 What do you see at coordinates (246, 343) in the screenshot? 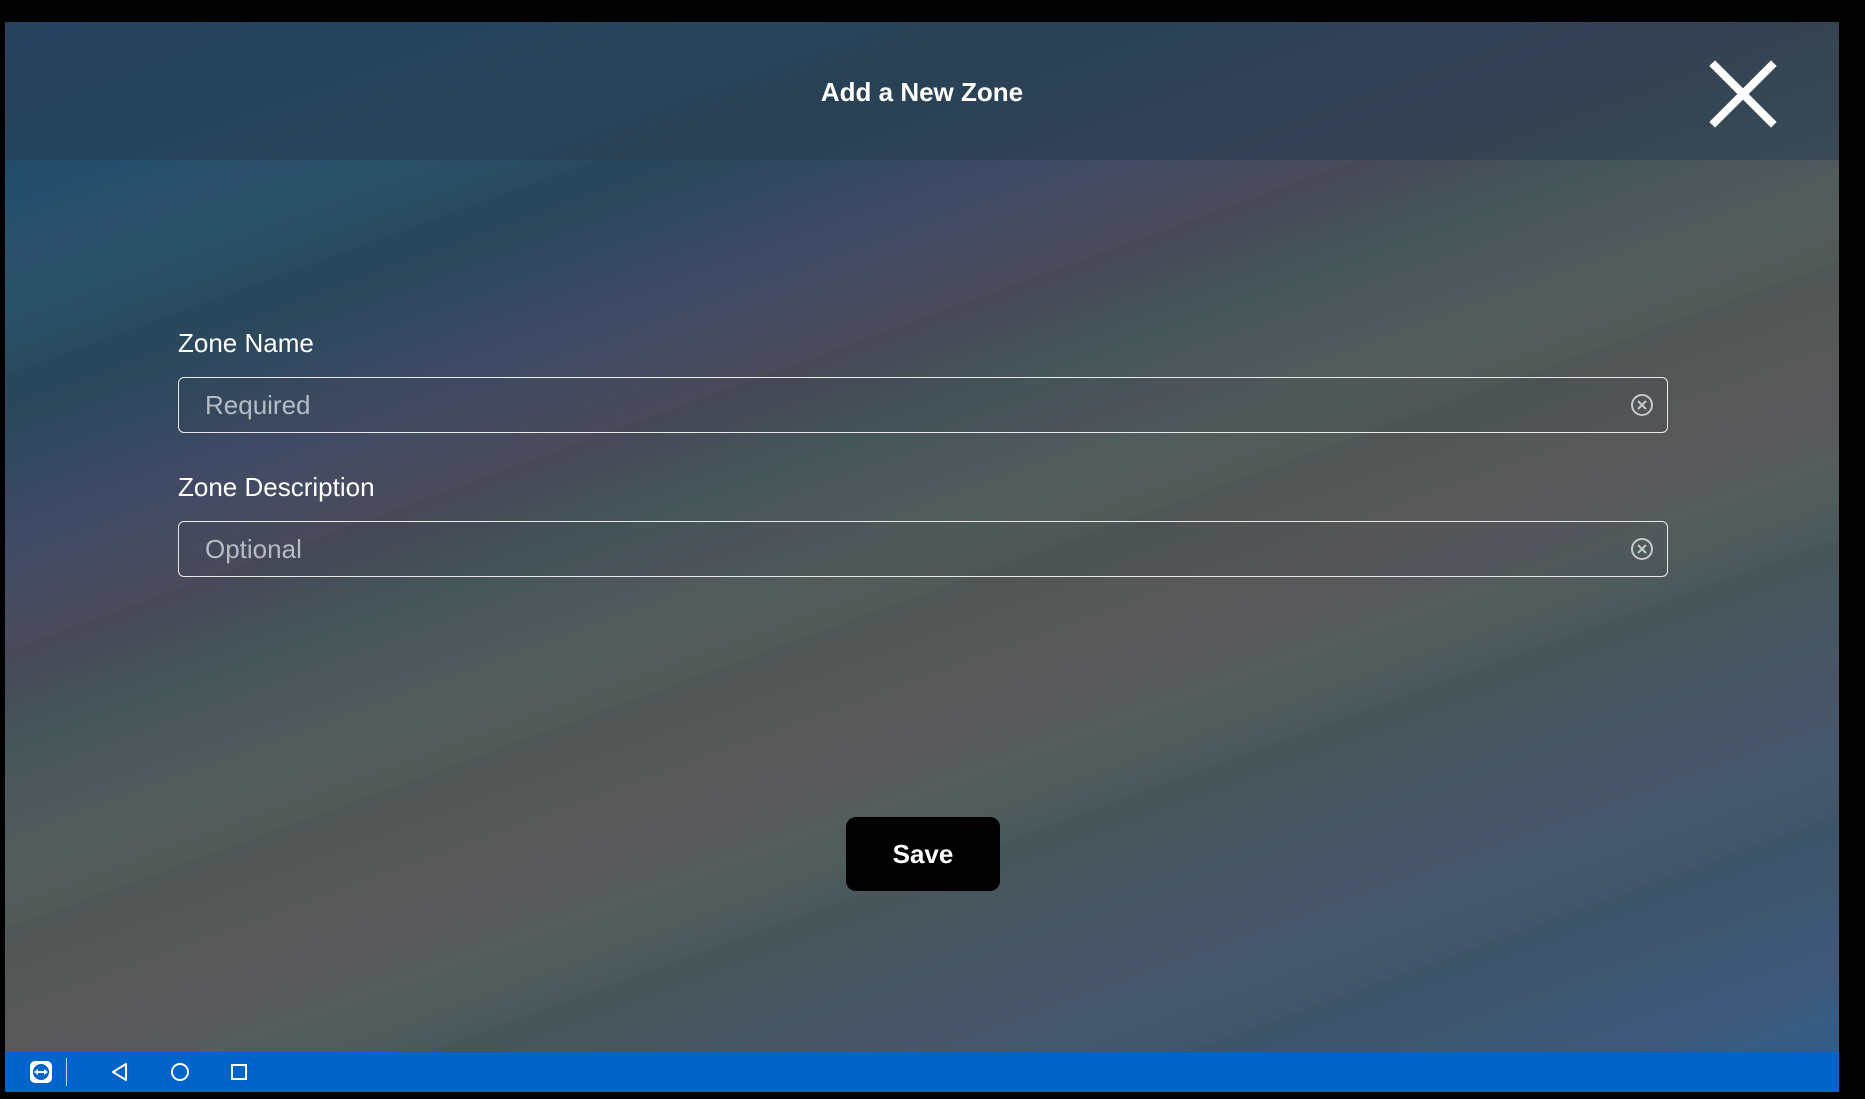
I see `zone-name-label: Zone Name` at bounding box center [246, 343].